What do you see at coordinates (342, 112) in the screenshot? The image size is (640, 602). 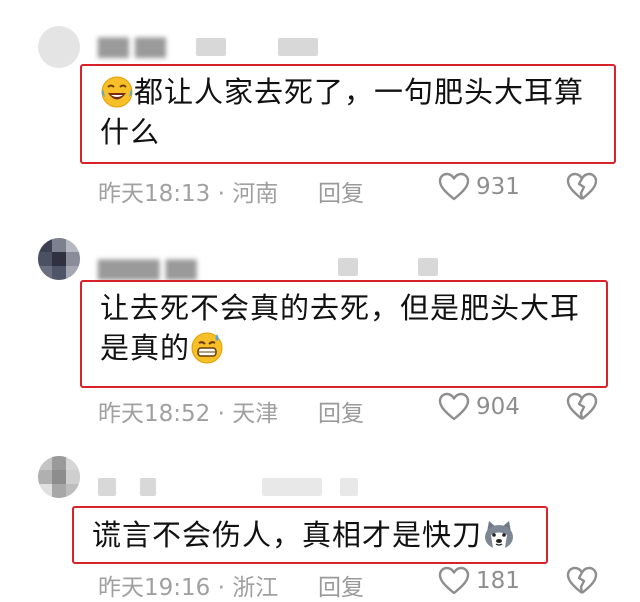 I see `comment-text-content: 都让人家去死了，一句肥头大耳算什么` at bounding box center [342, 112].